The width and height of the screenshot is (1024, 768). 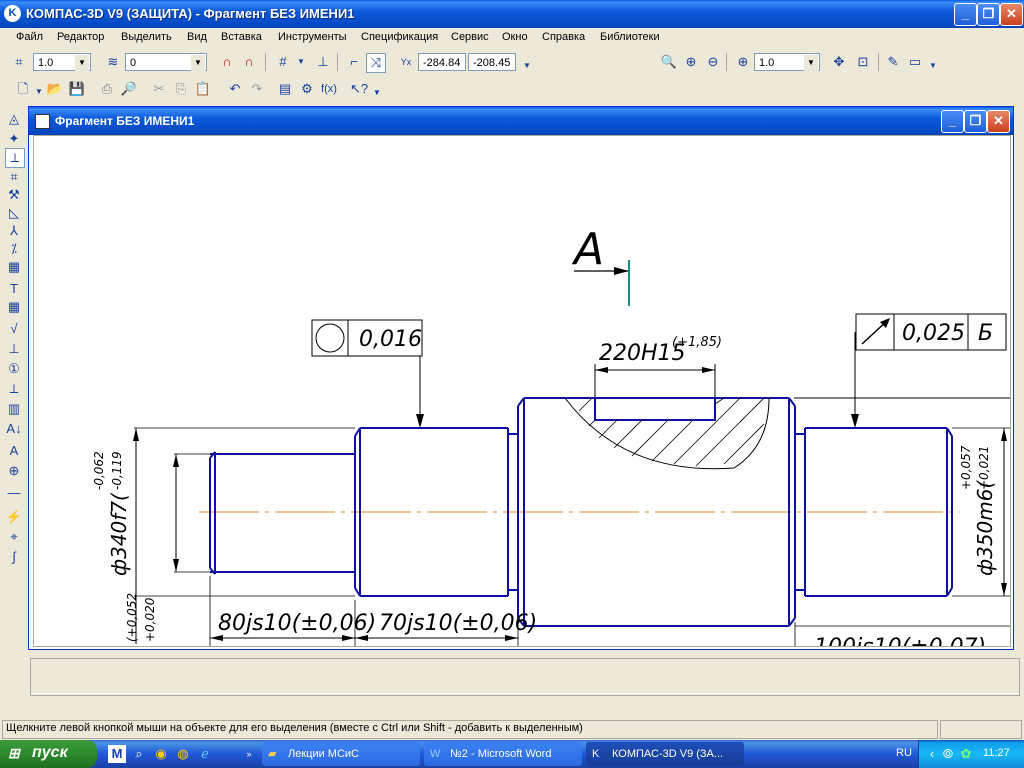 I want to click on ortho-icon: ⌐, so click(x=354, y=62).